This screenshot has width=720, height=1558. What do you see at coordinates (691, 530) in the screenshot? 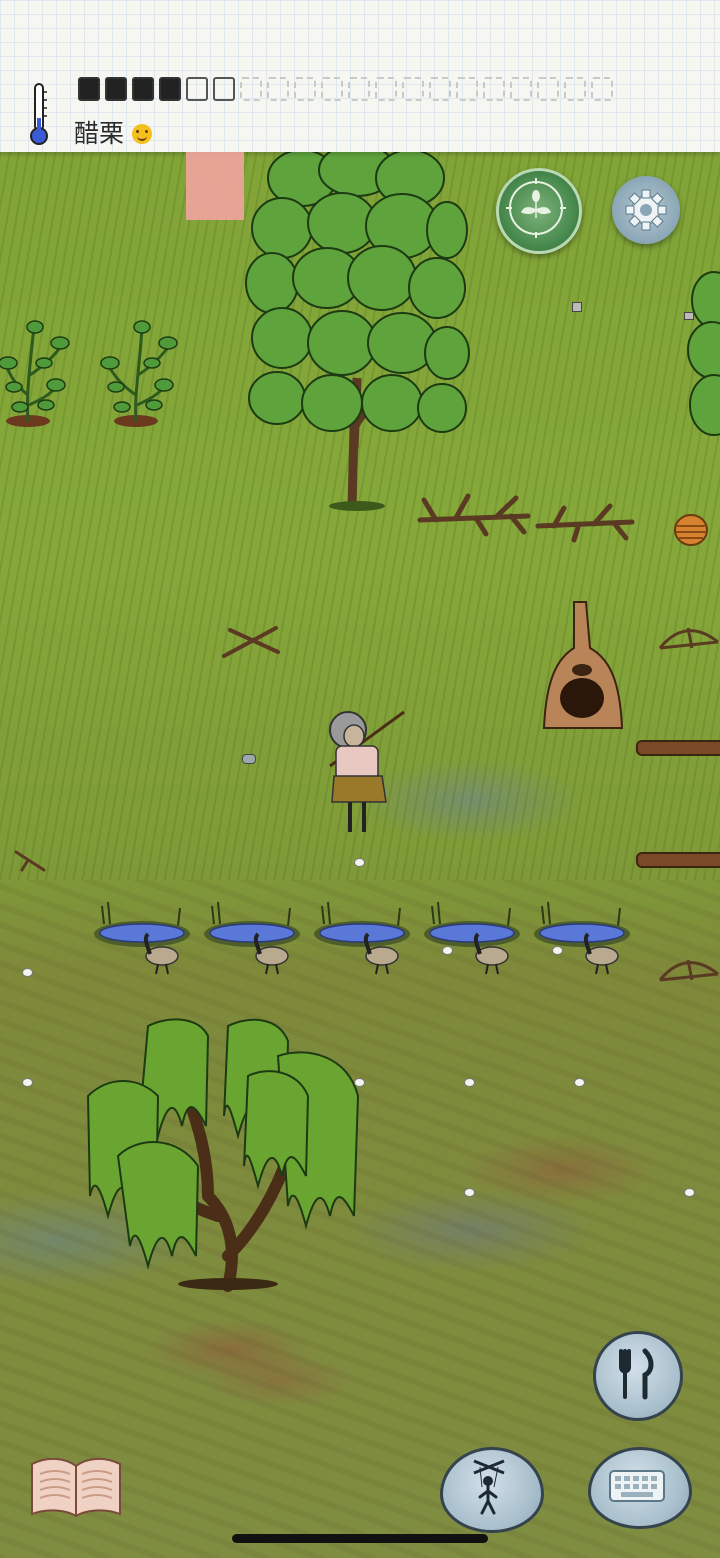
I see `basket` at bounding box center [691, 530].